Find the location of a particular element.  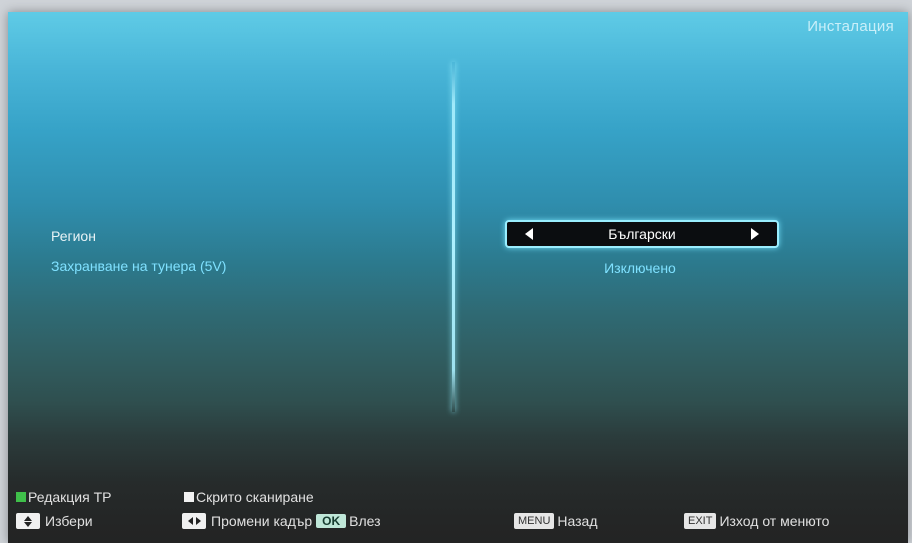

screen-title: Инсталация is located at coordinates (850, 26).